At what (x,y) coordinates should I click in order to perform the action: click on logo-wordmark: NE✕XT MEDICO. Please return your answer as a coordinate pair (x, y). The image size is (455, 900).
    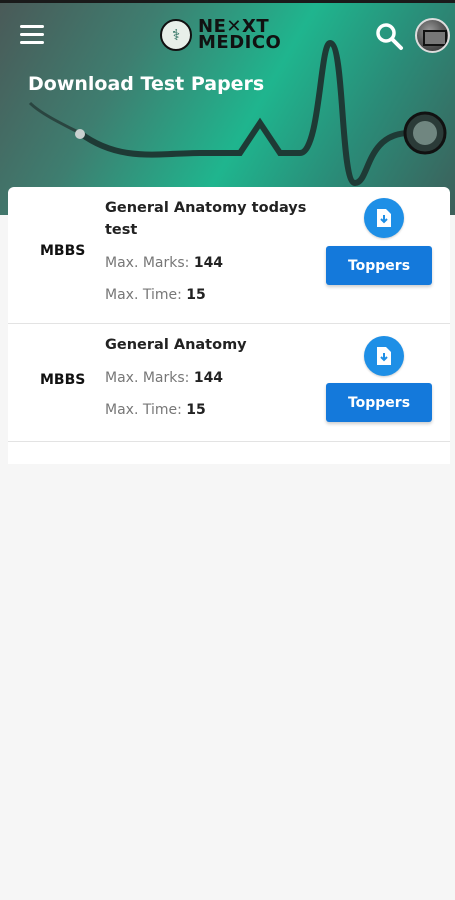
    Looking at the image, I should click on (240, 35).